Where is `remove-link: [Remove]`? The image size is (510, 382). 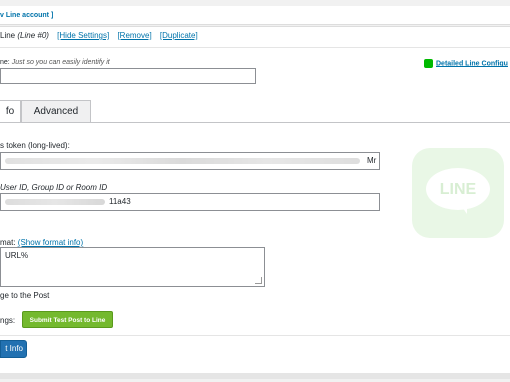 remove-link: [Remove] is located at coordinates (134, 35).